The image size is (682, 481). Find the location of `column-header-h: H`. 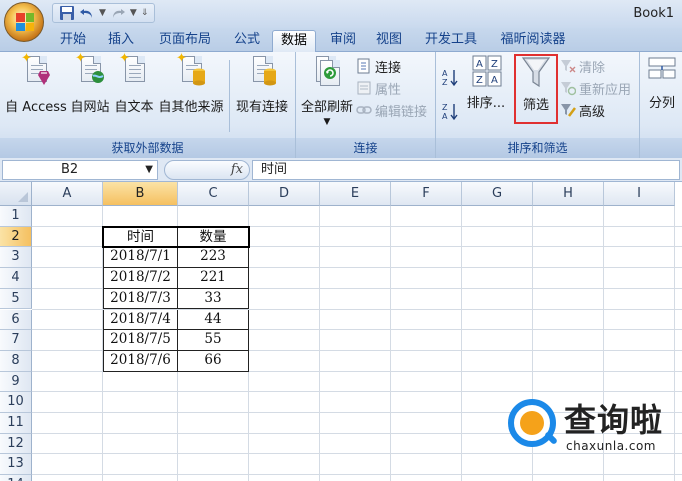

column-header-h: H is located at coordinates (568, 194).